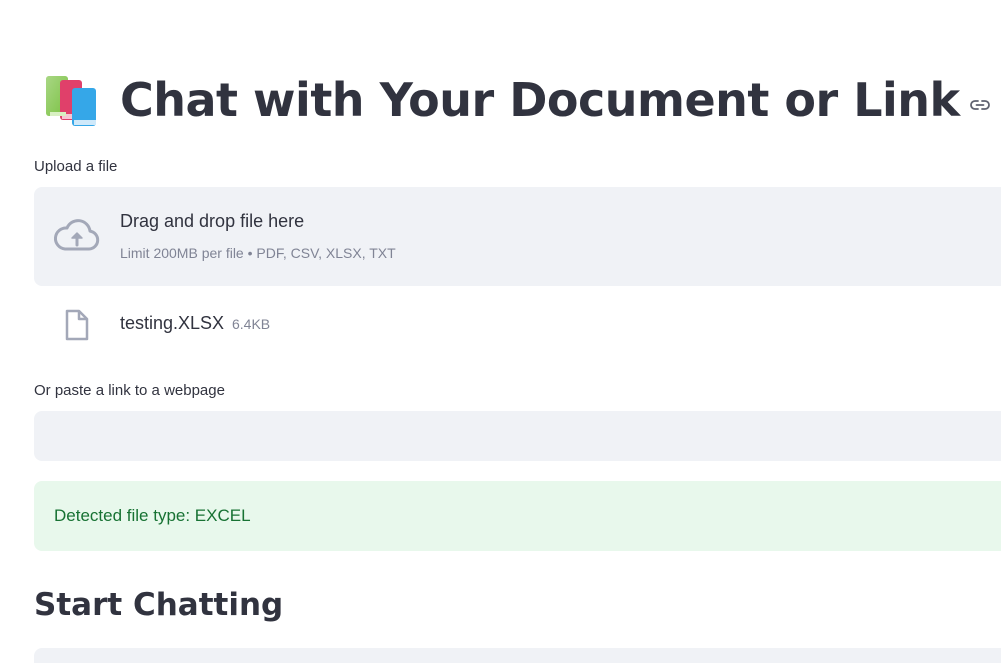  I want to click on file-type-alert-text: Detected file type: EXCEL, so click(152, 515).